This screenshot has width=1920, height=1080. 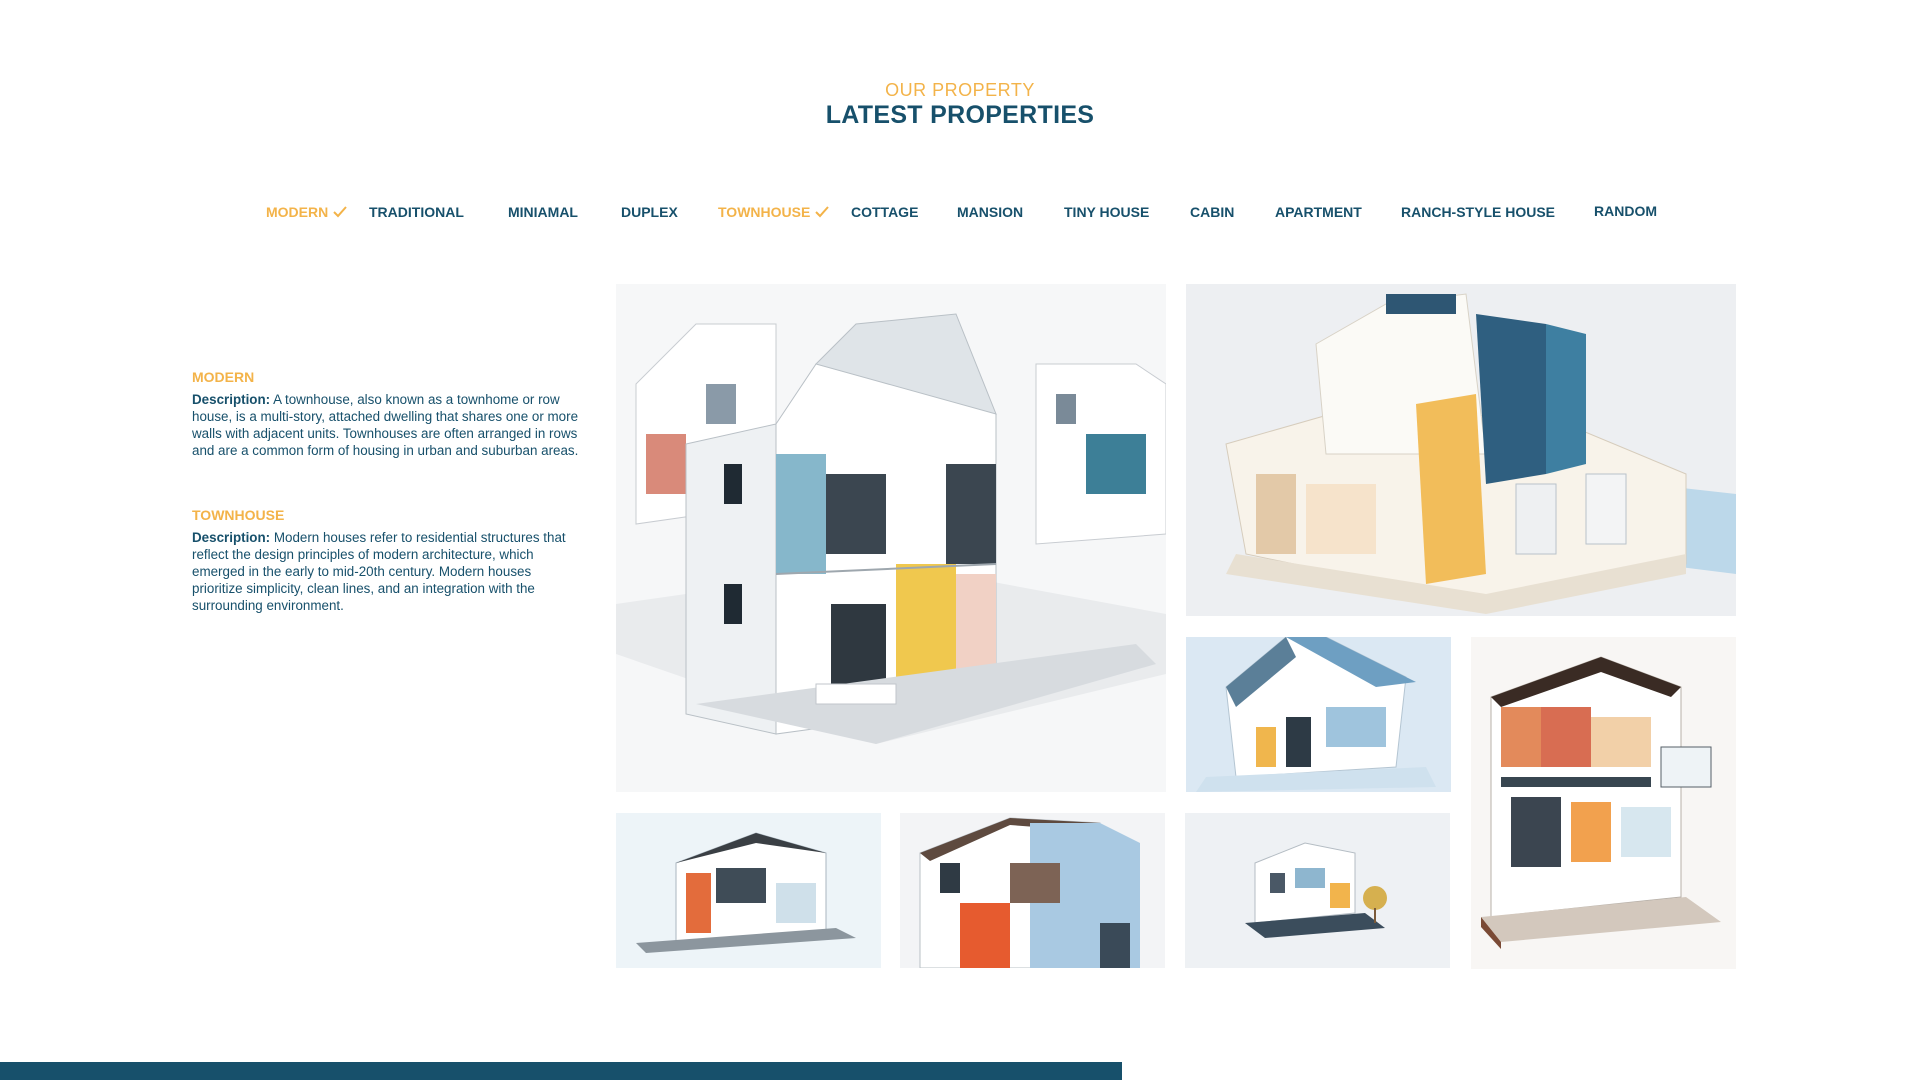 I want to click on description-title: MODERN, so click(x=223, y=377).